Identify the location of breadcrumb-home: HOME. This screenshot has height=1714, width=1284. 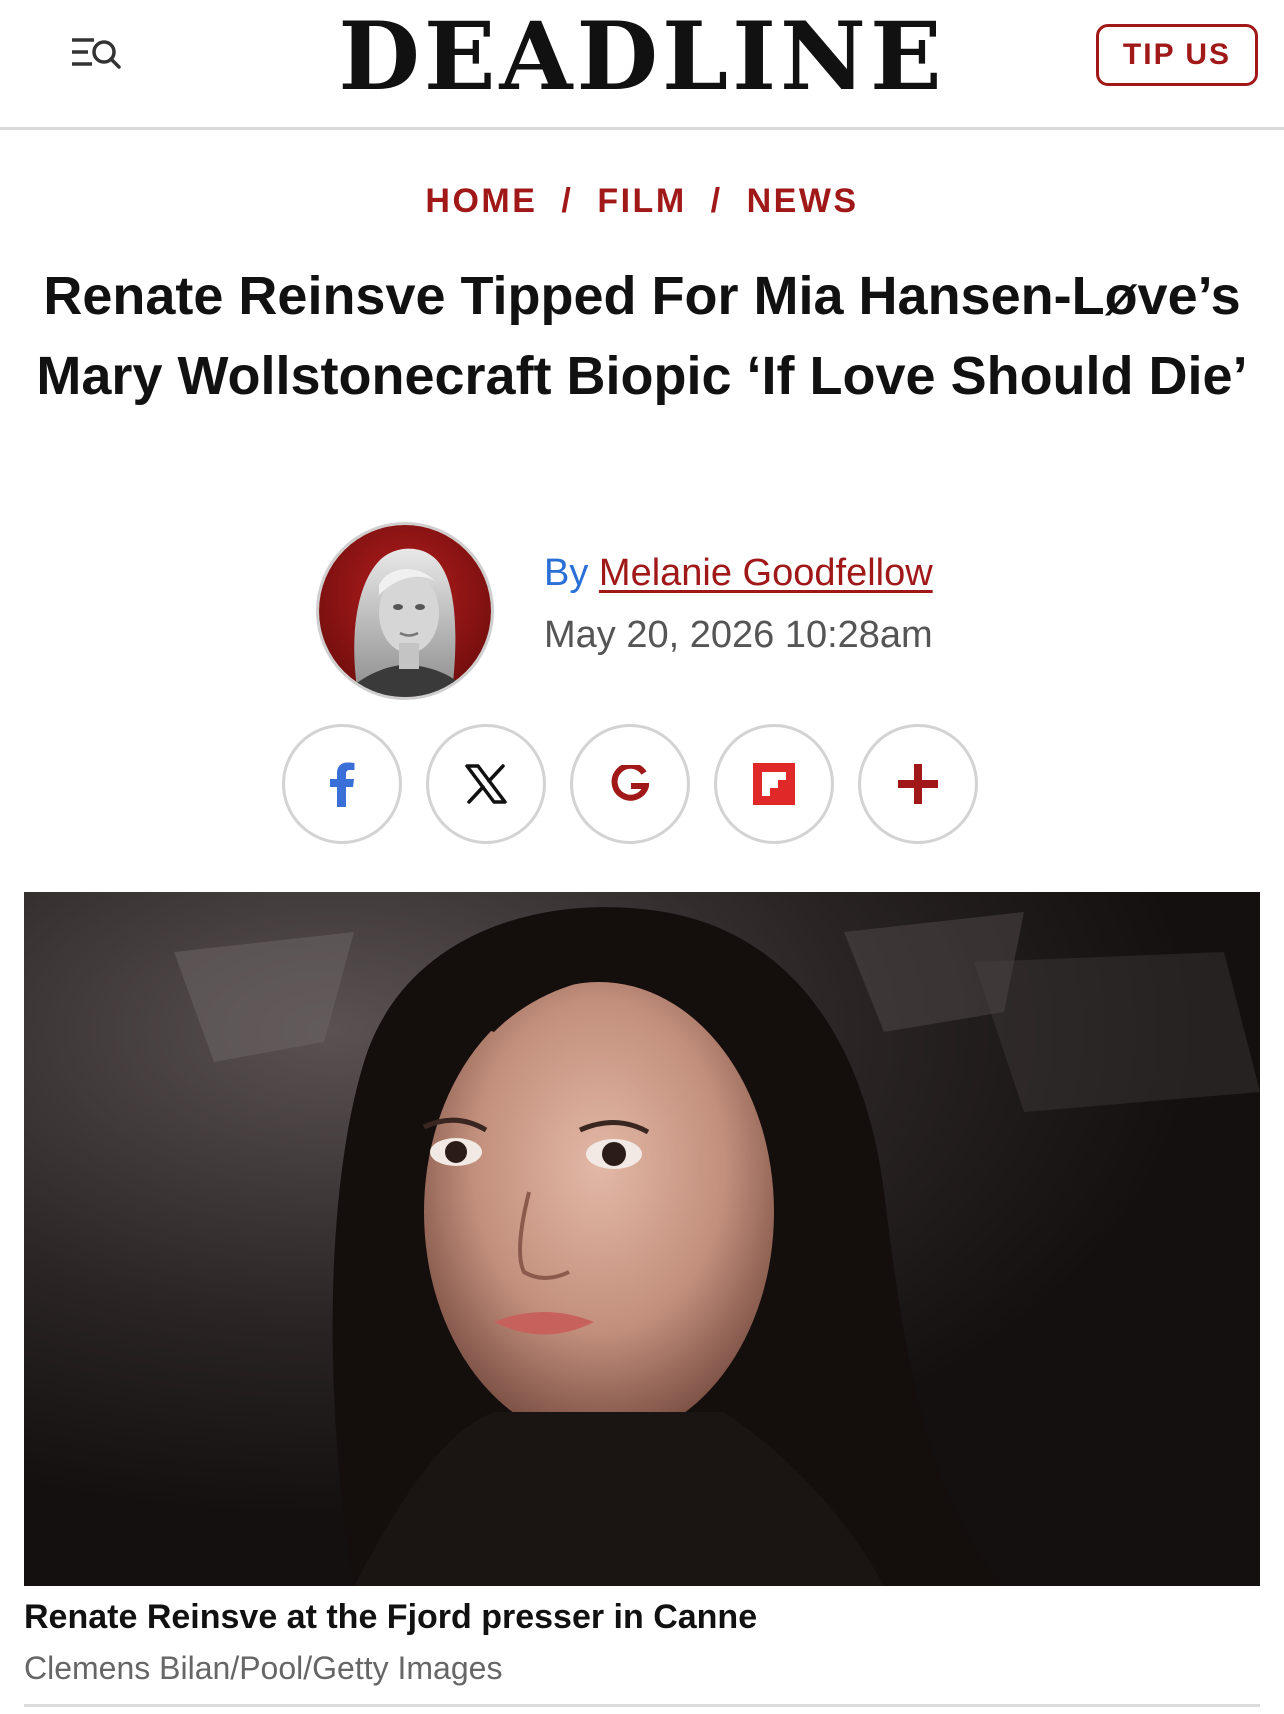
(481, 201).